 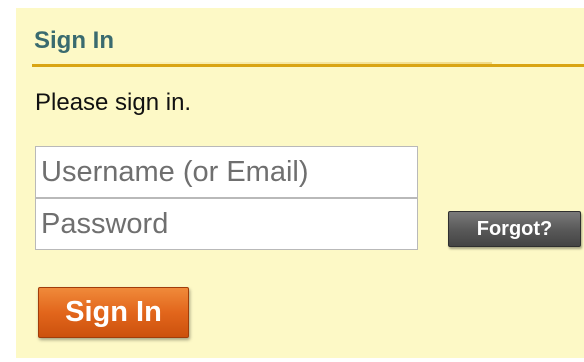 I want to click on sign-in-button: Sign In, so click(x=113, y=312).